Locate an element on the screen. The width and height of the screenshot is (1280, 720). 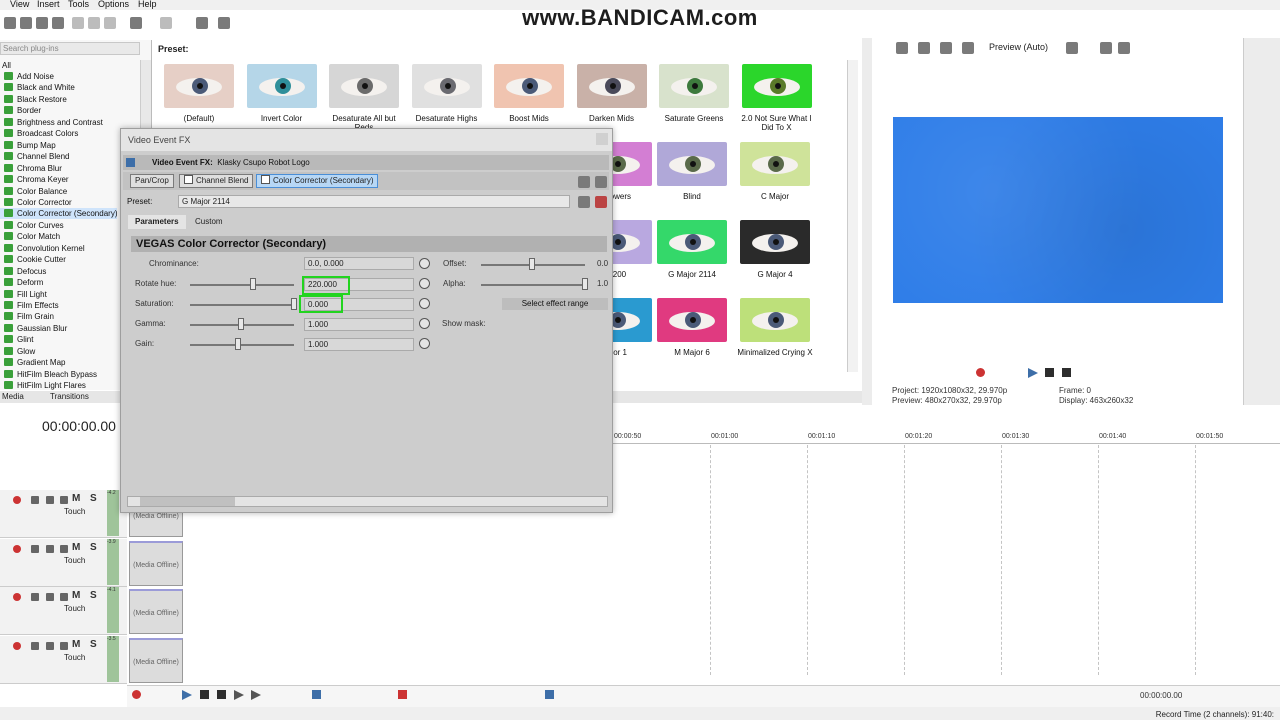
plugin-item: HitFilm Light Flares is located at coordinates (43, 385).